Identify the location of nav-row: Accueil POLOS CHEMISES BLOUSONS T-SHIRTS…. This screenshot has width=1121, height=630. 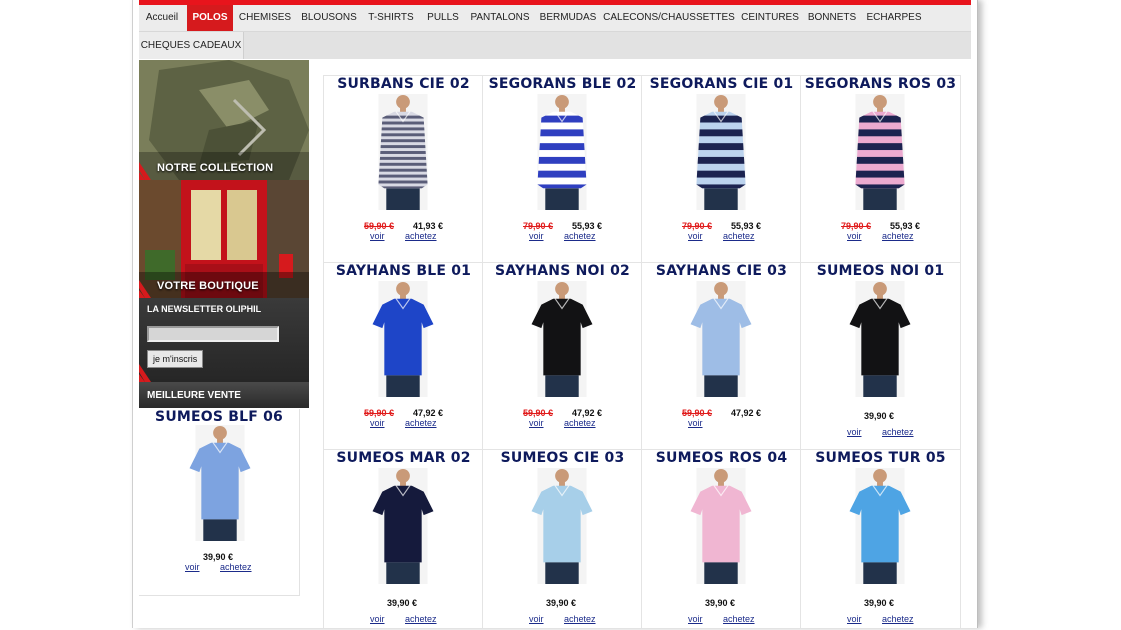
(555, 18).